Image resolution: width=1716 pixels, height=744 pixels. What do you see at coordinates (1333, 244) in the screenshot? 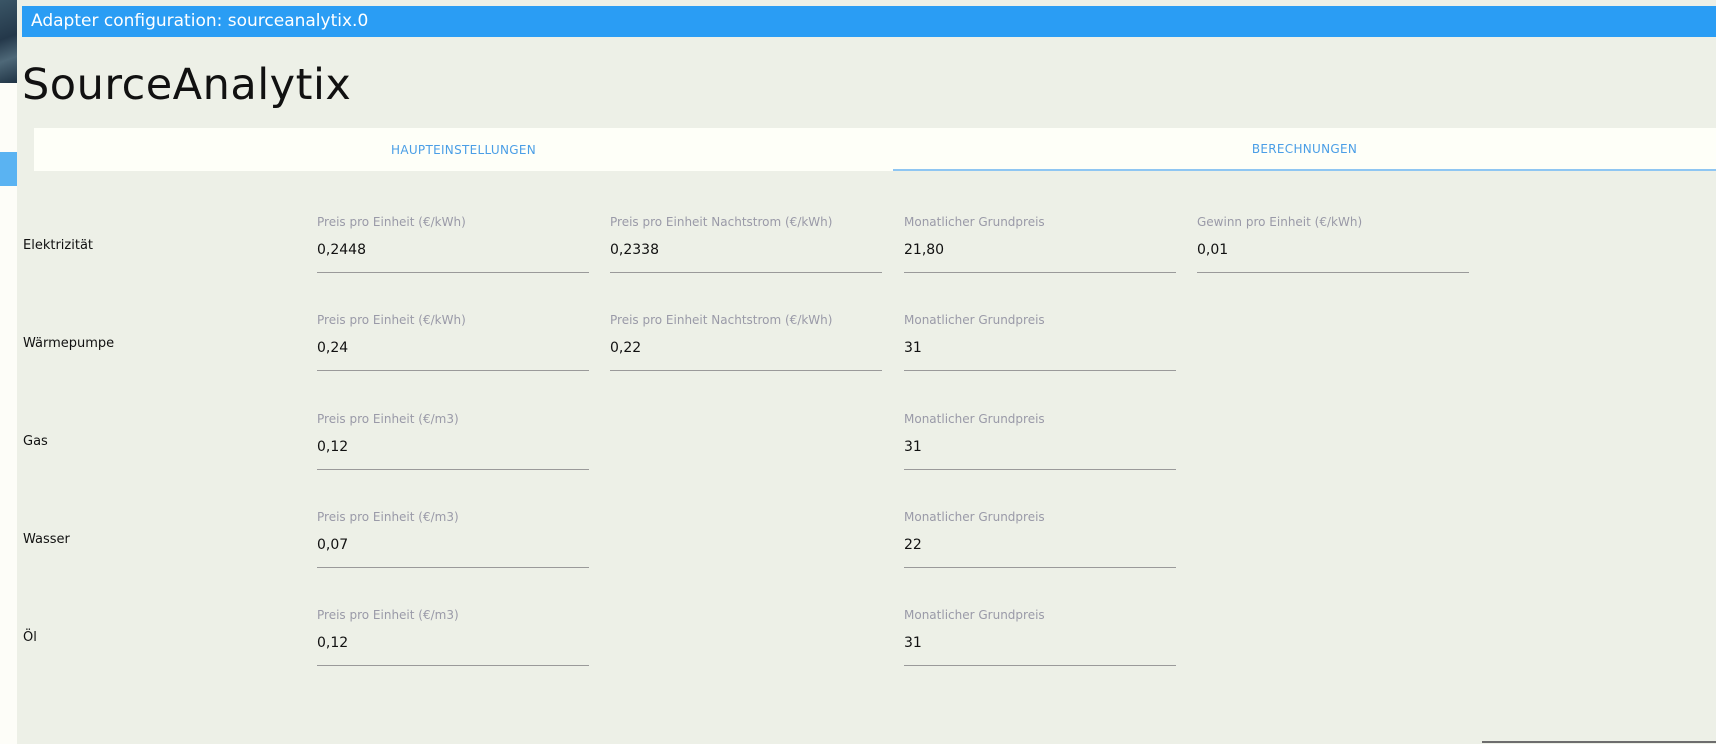
I see `profit-per-unit-field: Gewinn pro Einheit (€/kWh) 0,01` at bounding box center [1333, 244].